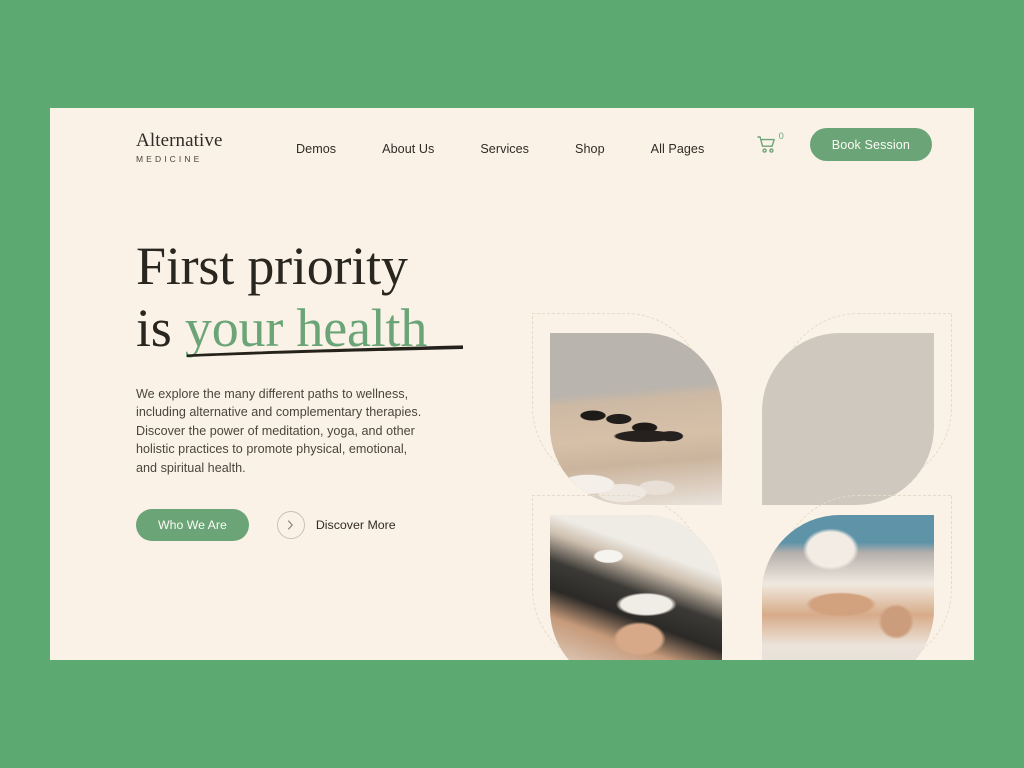  What do you see at coordinates (781, 136) in the screenshot?
I see `cart-count-badge: 0` at bounding box center [781, 136].